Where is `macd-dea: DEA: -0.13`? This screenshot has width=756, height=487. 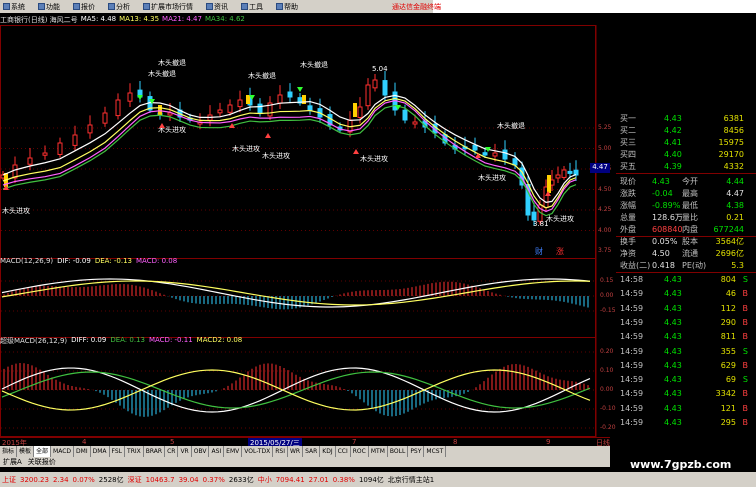 macd-dea: DEA: -0.13 is located at coordinates (113, 261).